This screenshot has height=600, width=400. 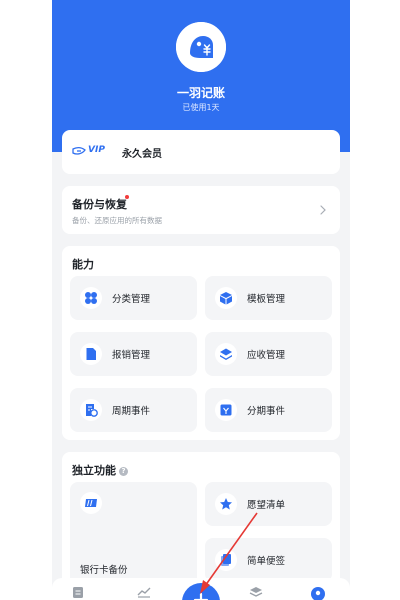 What do you see at coordinates (201, 152) in the screenshot?
I see `membership-card: VIP 永久会员` at bounding box center [201, 152].